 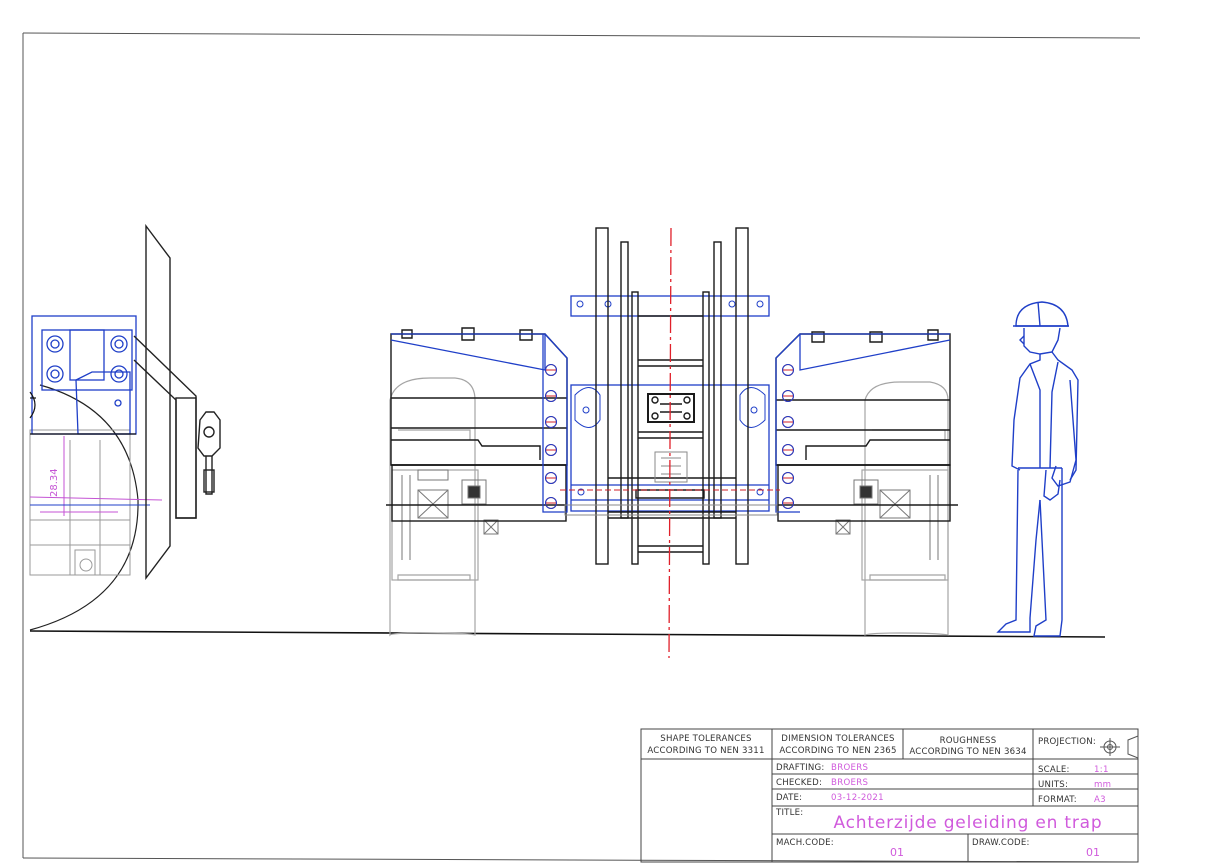 I want to click on format-value: A3, so click(x=1100, y=800).